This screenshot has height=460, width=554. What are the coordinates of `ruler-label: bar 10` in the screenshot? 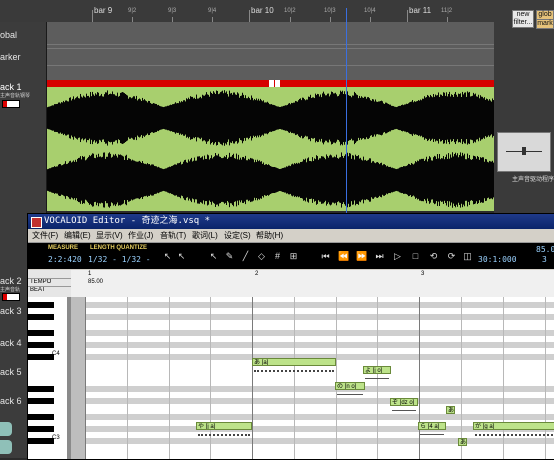 It's located at (262, 10).